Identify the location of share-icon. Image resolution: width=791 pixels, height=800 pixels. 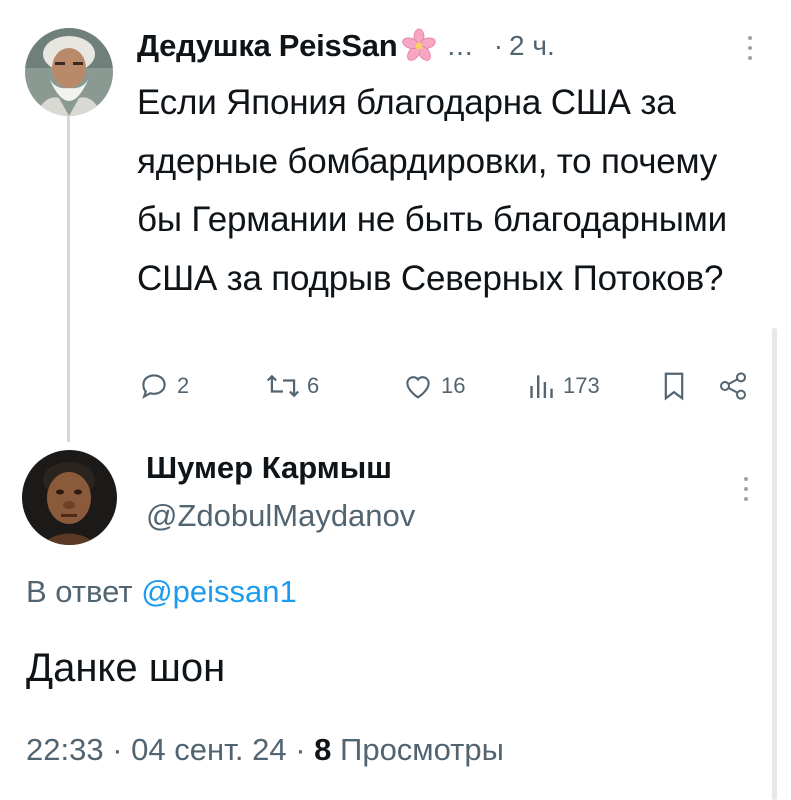
(733, 386).